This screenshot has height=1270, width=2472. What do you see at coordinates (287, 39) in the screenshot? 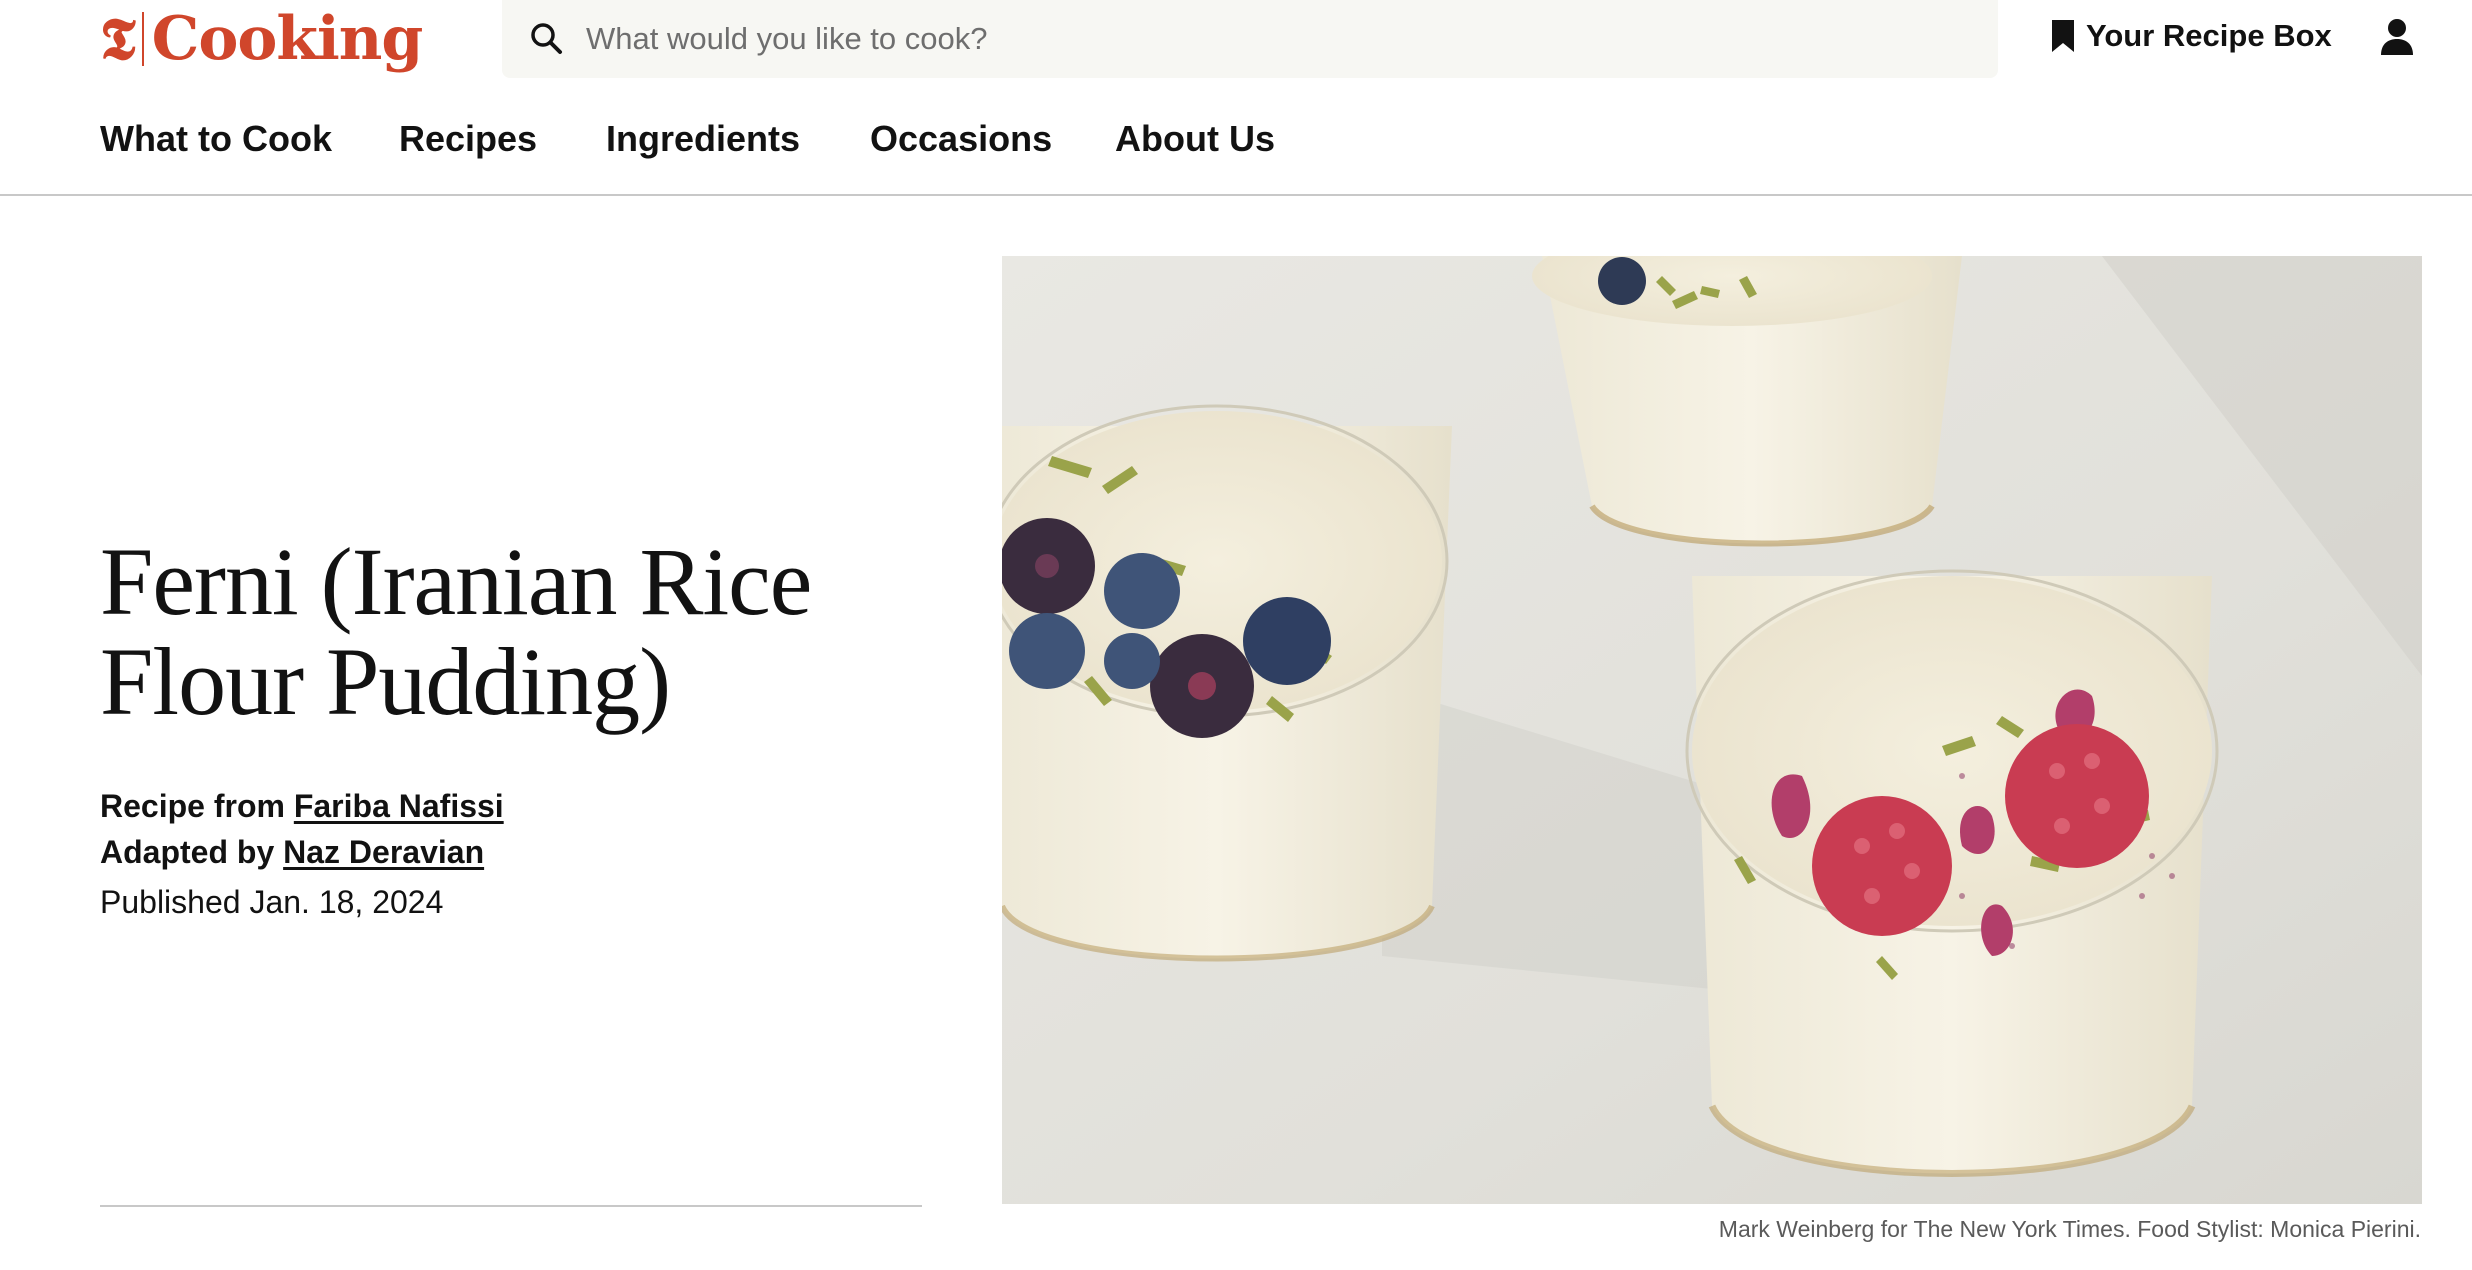
I see `logo-wordmark: Cooking` at bounding box center [287, 39].